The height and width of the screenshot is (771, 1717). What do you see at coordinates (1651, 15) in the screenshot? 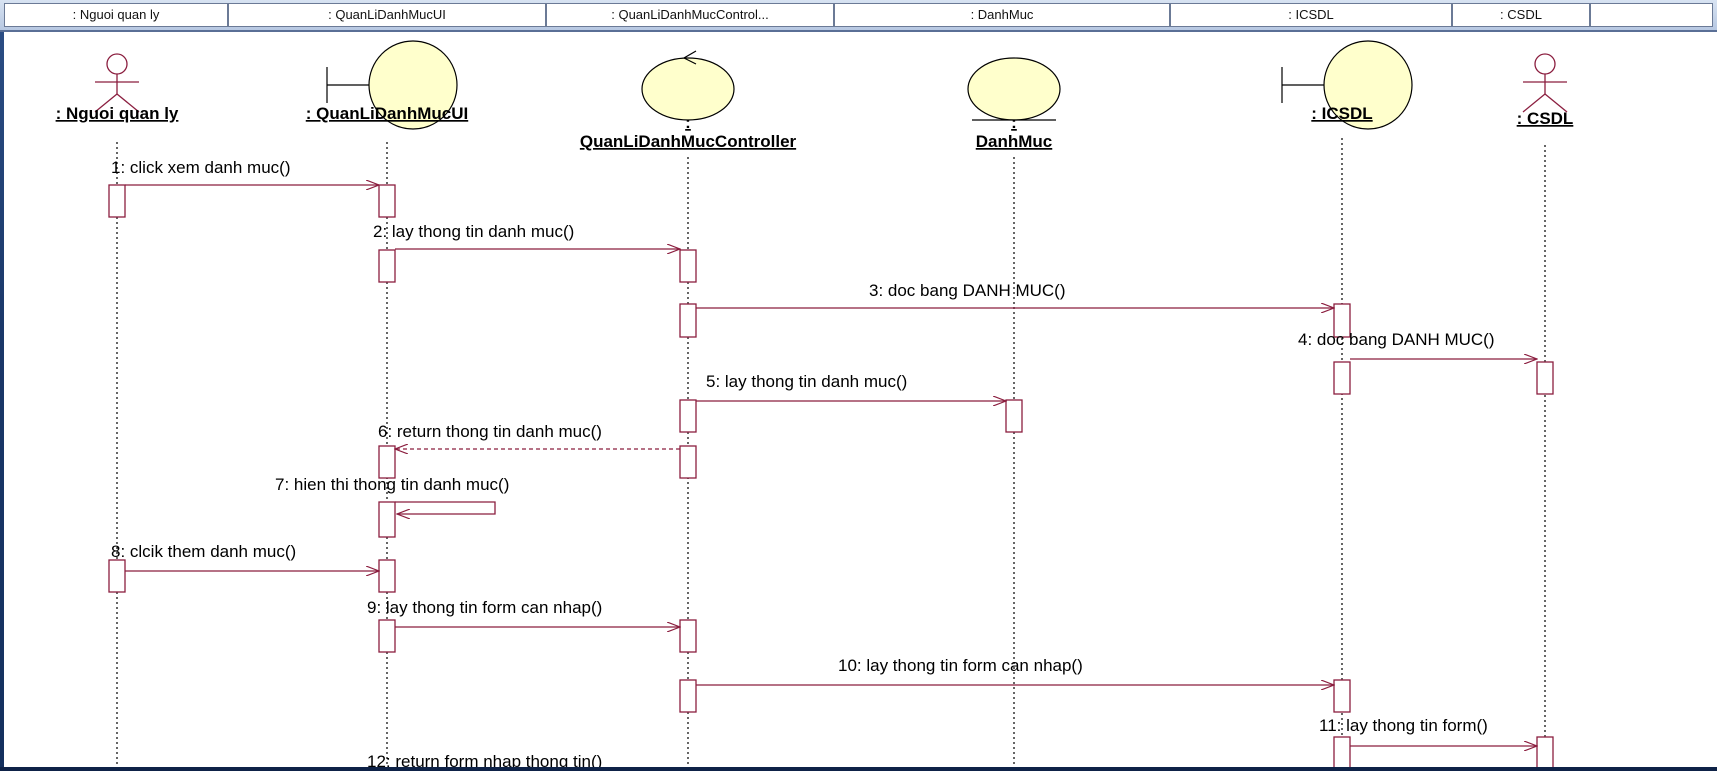
I see `header-cell-empty` at bounding box center [1651, 15].